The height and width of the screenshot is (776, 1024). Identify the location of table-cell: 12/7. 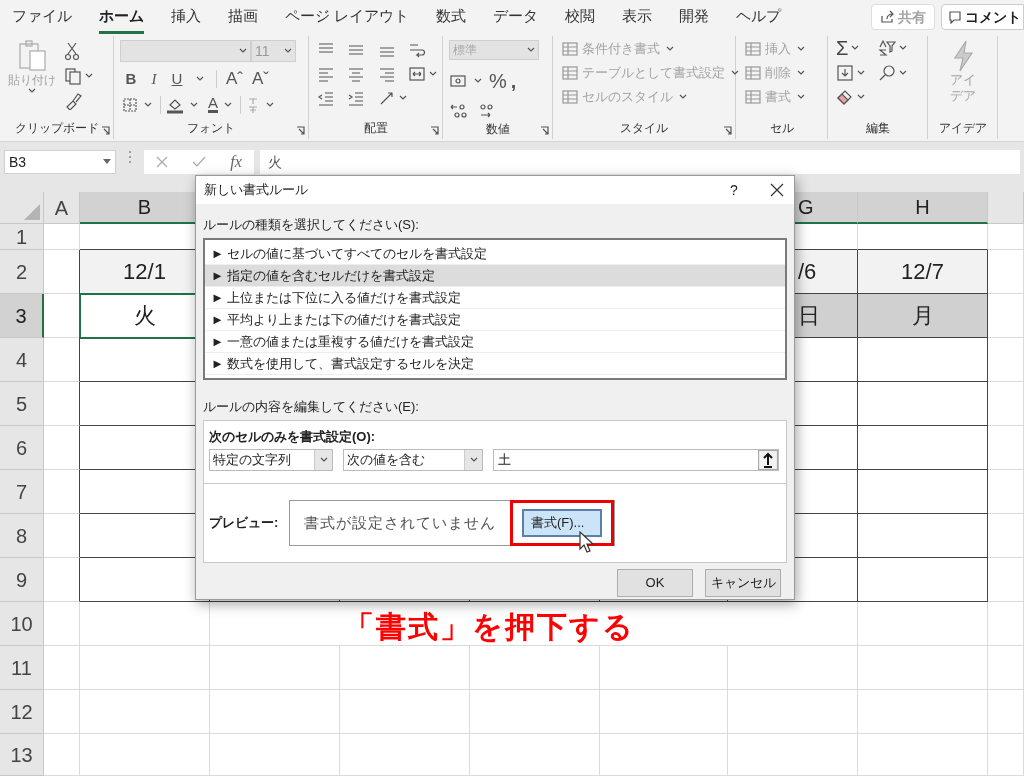
(923, 272).